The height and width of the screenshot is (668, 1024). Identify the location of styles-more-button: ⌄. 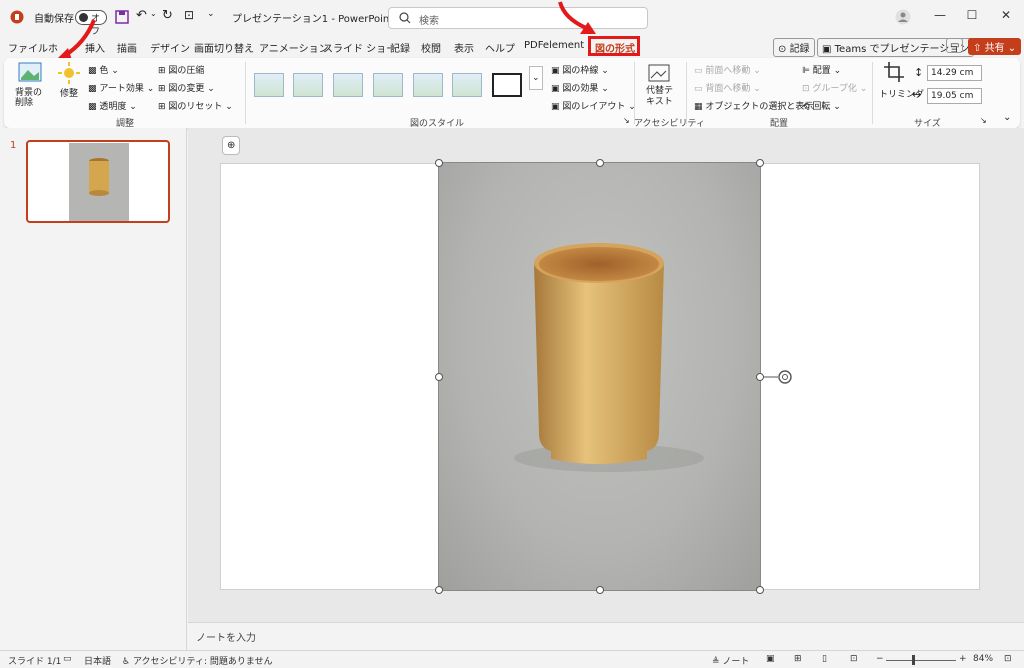
(536, 78).